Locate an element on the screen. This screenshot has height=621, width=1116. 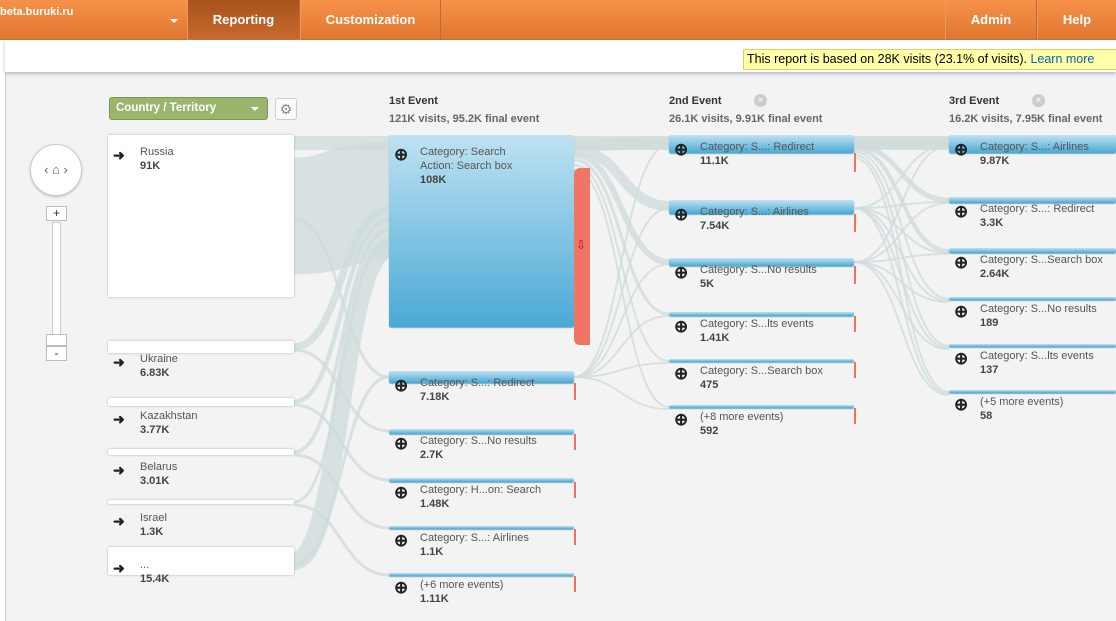
node-label: Category: S...: Redirect 11.1K is located at coordinates (757, 154).